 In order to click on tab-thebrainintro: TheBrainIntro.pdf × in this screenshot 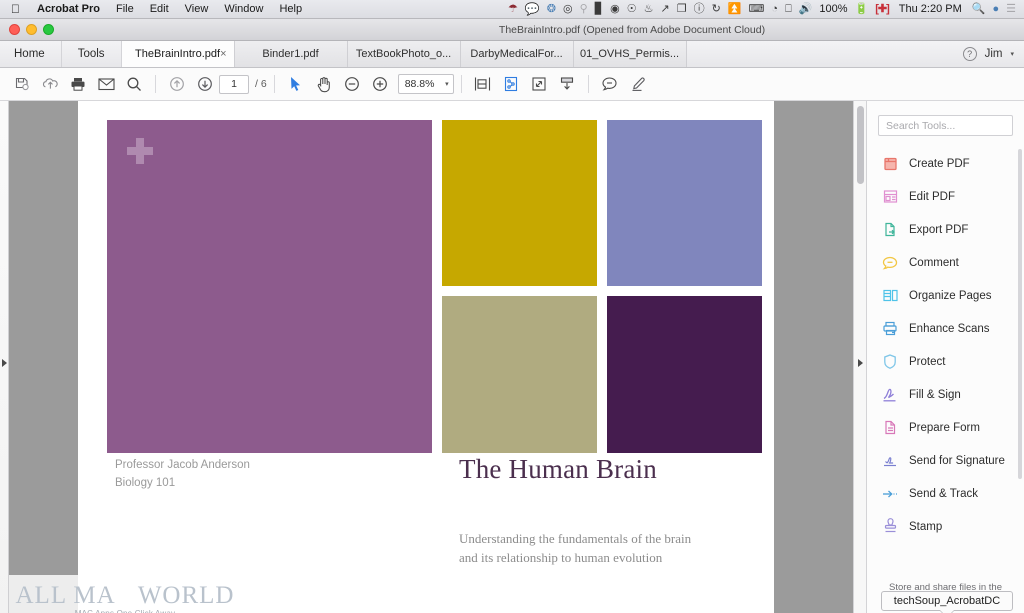, I will do `click(178, 54)`.